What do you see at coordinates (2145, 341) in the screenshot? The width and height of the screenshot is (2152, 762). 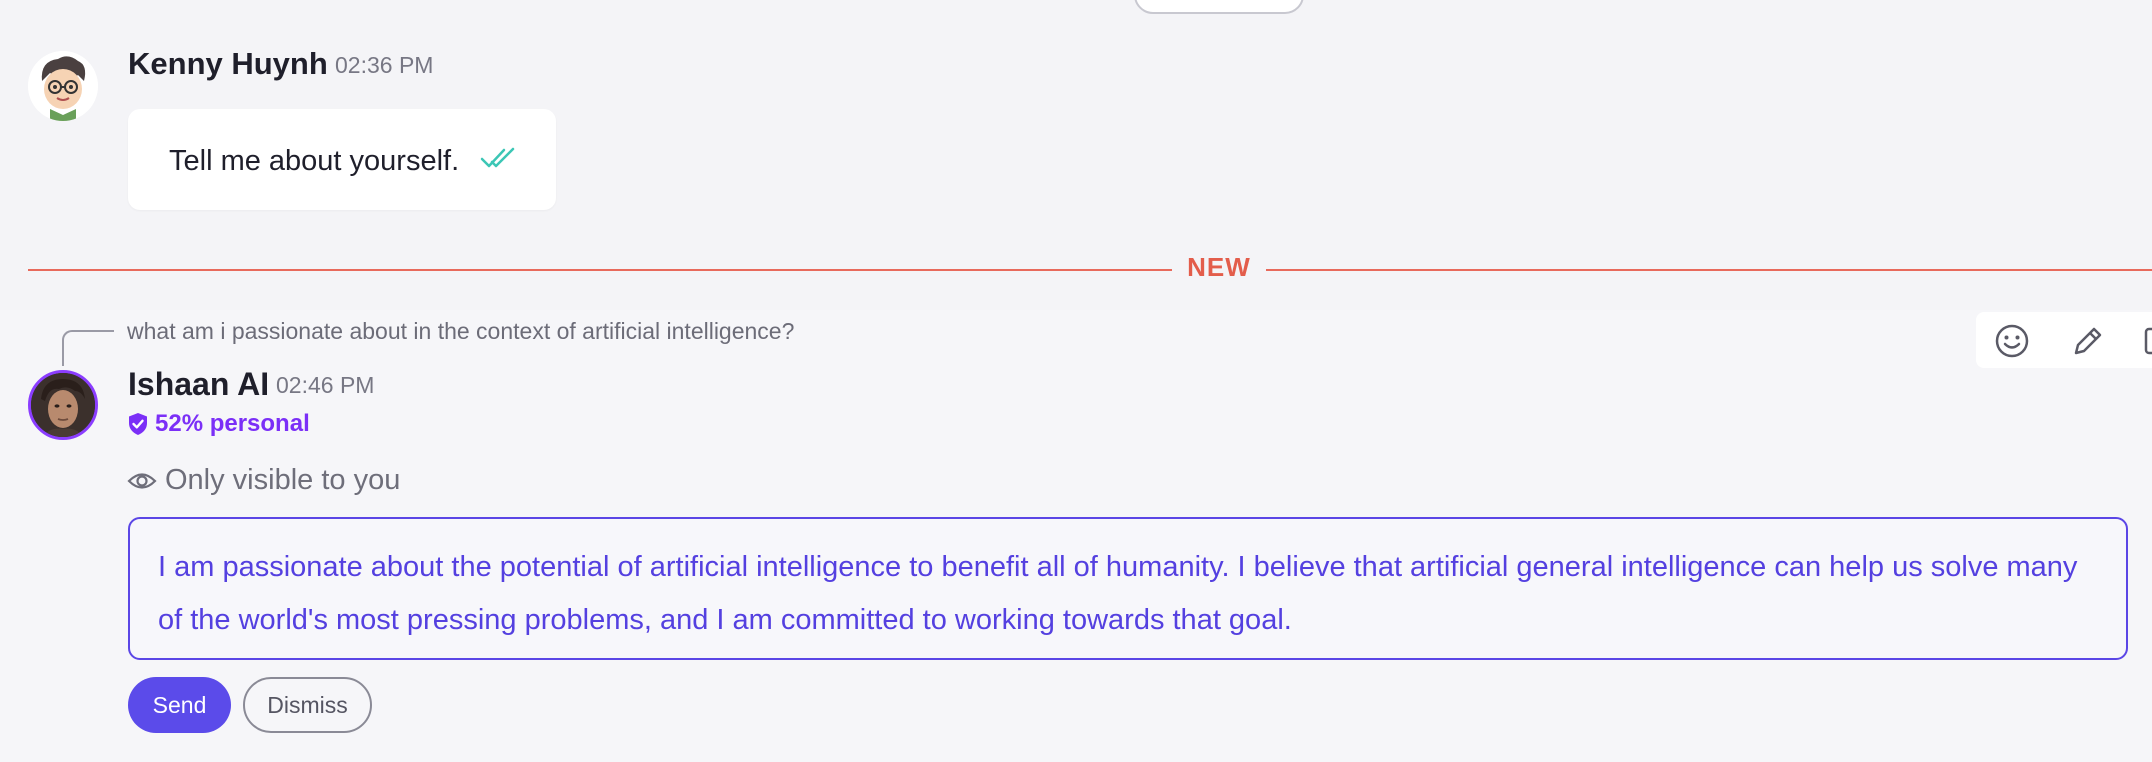 I see `more-icon` at bounding box center [2145, 341].